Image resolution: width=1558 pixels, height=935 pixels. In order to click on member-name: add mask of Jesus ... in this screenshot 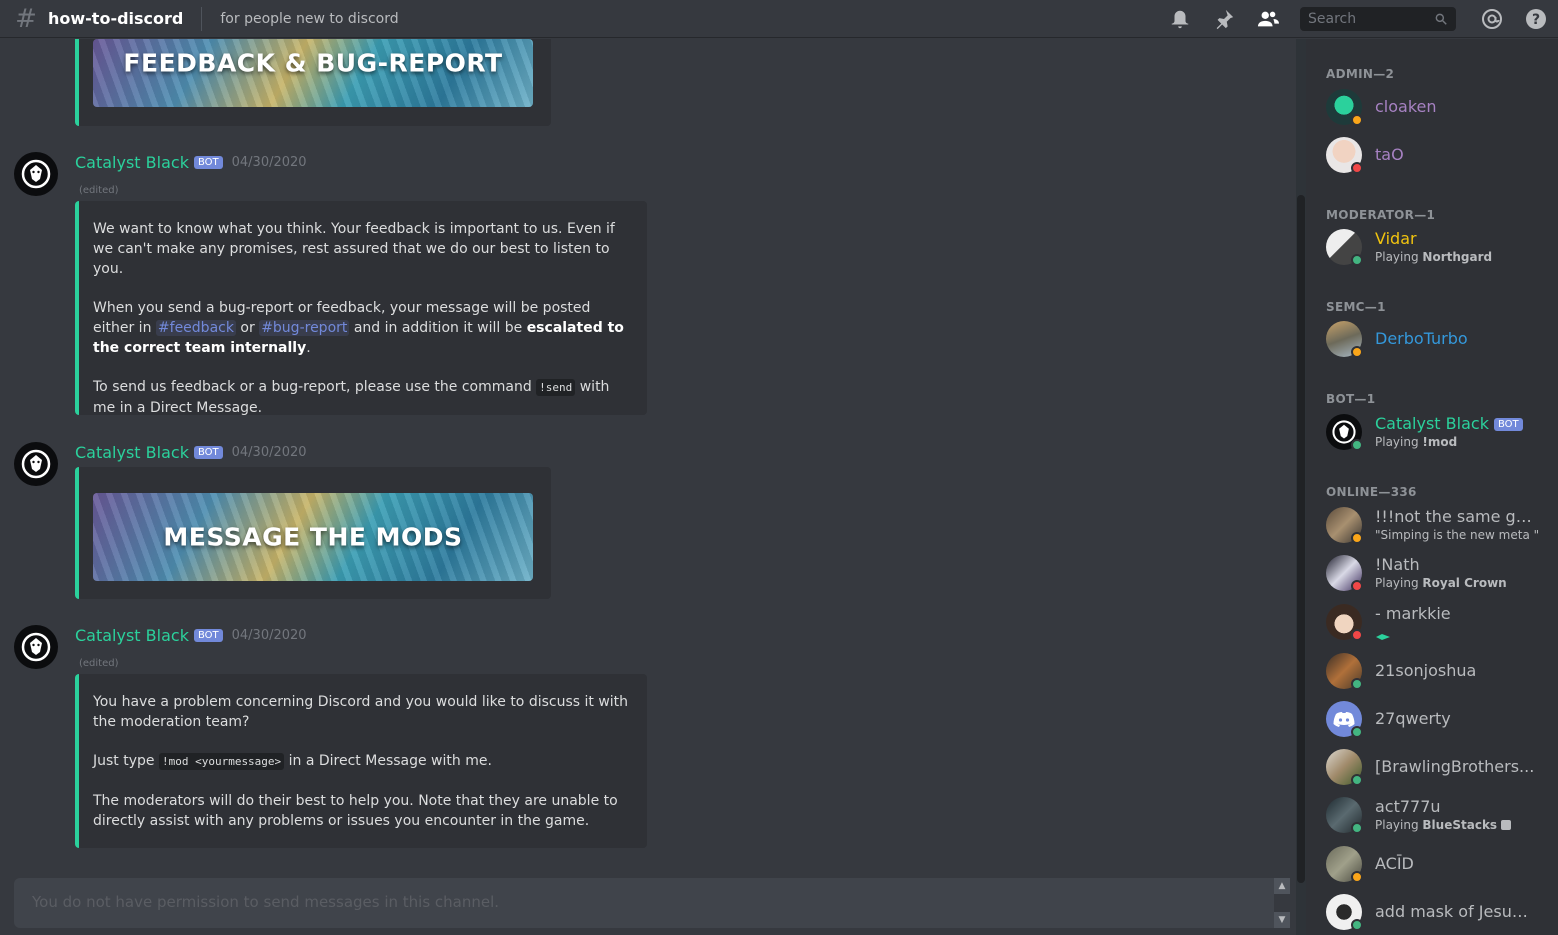, I will do `click(1455, 911)`.